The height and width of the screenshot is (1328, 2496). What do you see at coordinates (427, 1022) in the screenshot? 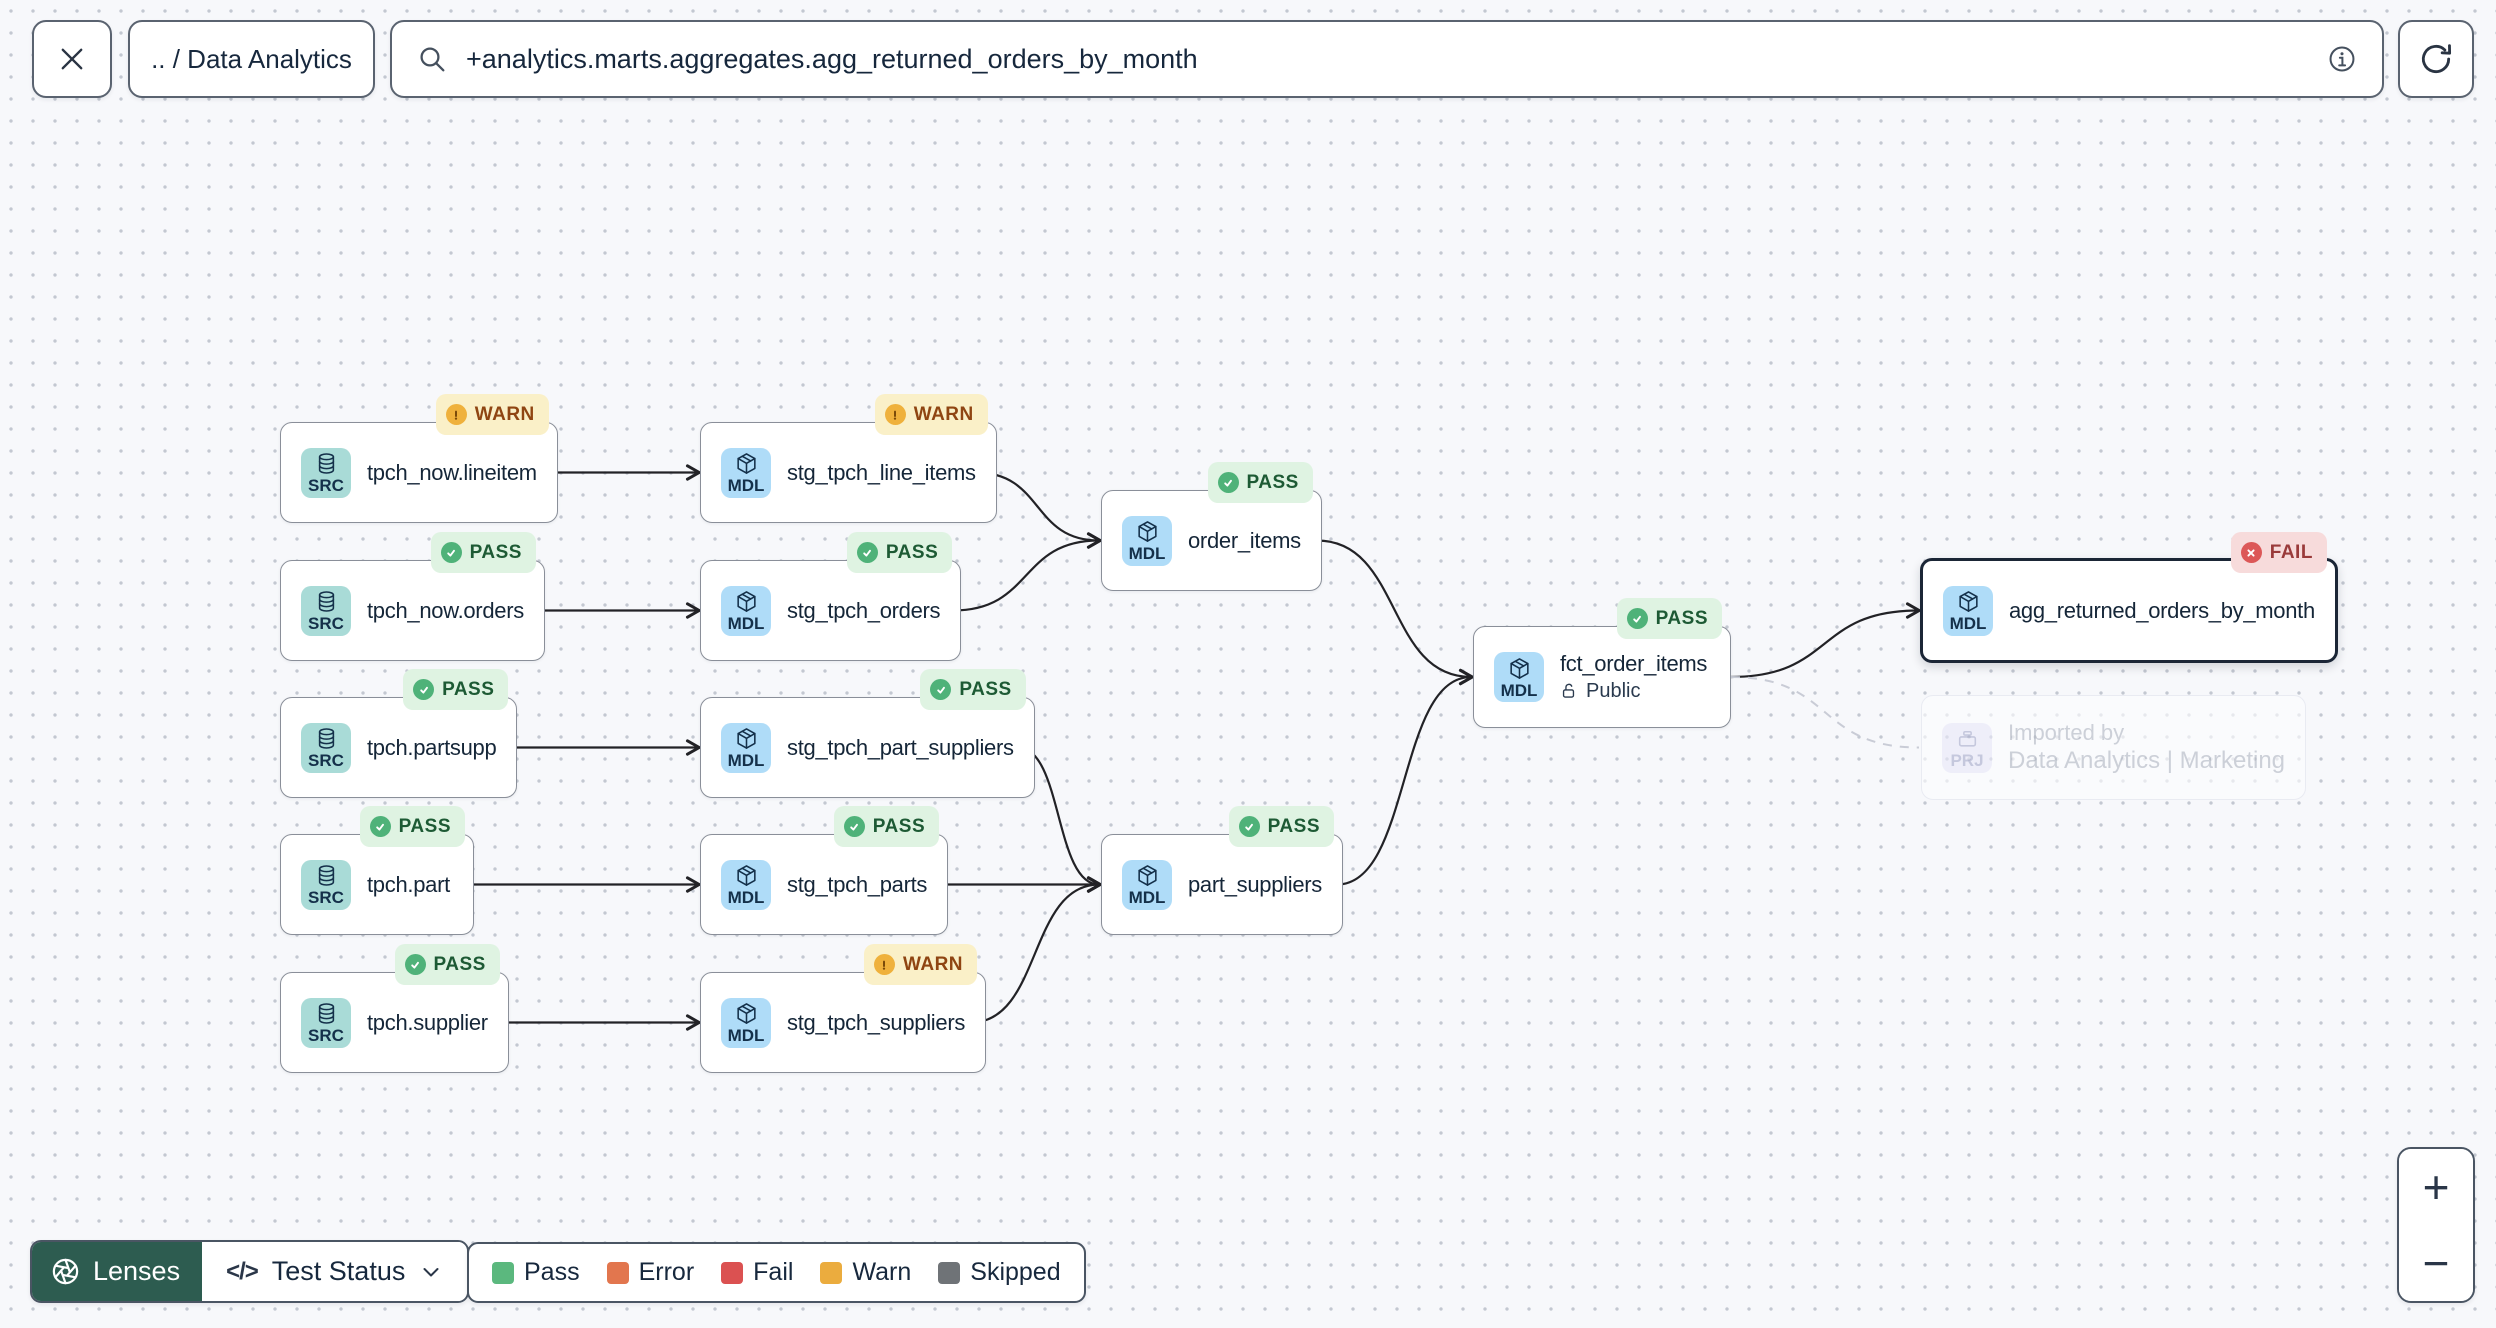
I see `node-title: tpch.supplier` at bounding box center [427, 1022].